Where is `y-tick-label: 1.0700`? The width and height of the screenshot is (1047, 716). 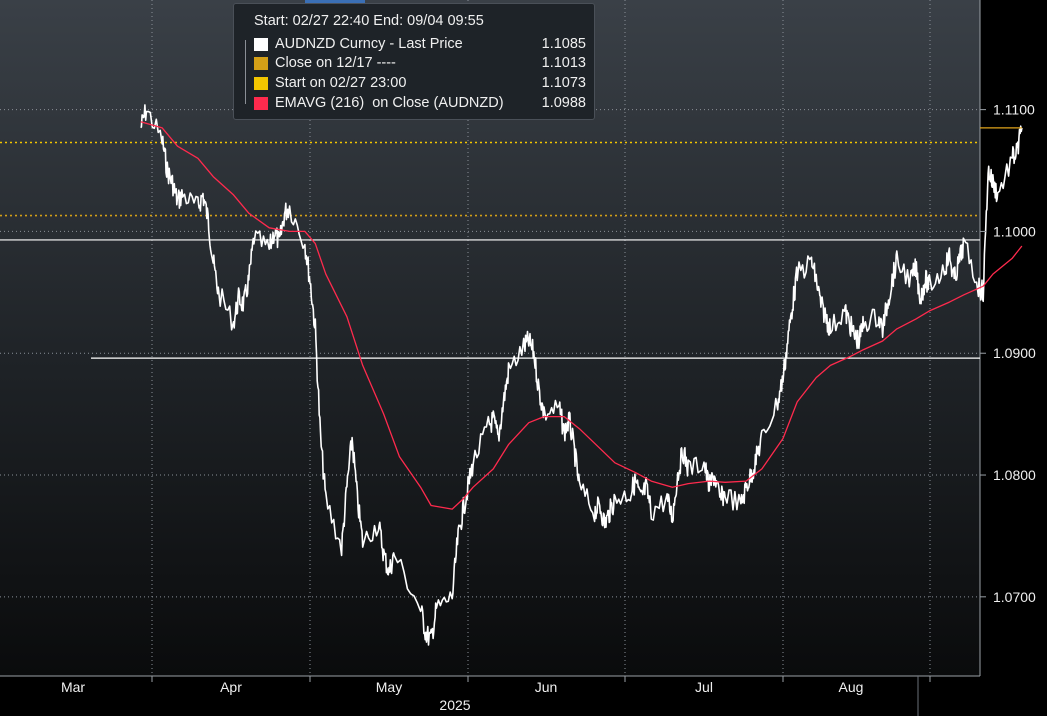
y-tick-label: 1.0700 is located at coordinates (1014, 597).